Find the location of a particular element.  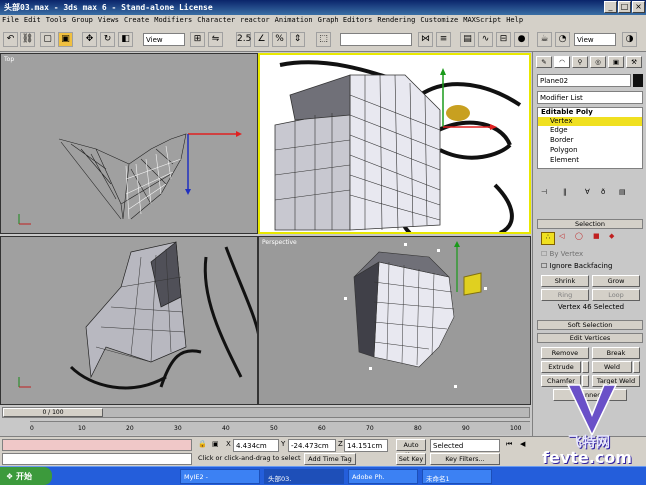

schematic-icon: ⊟ is located at coordinates (503, 39).